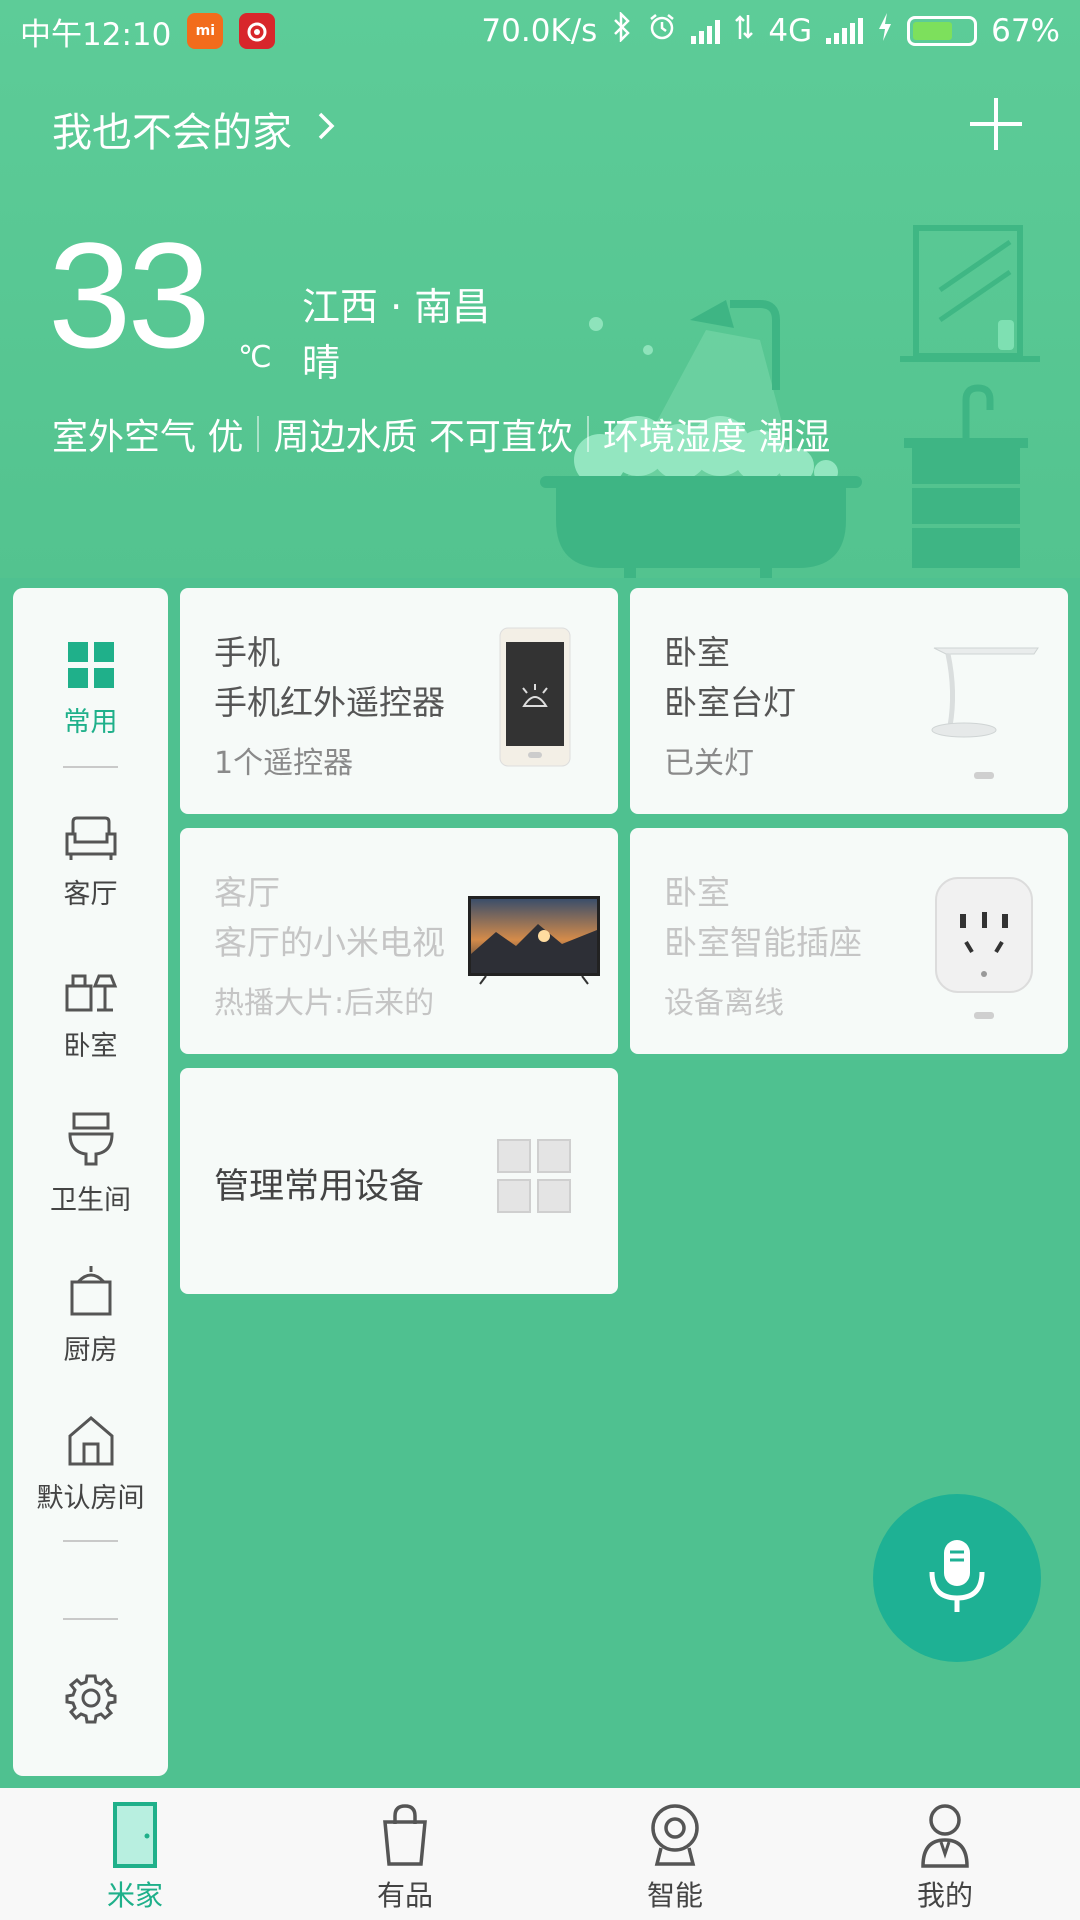 This screenshot has height=1920, width=1080. What do you see at coordinates (329, 702) in the screenshot?
I see `device-name: 手机红外遥控器` at bounding box center [329, 702].